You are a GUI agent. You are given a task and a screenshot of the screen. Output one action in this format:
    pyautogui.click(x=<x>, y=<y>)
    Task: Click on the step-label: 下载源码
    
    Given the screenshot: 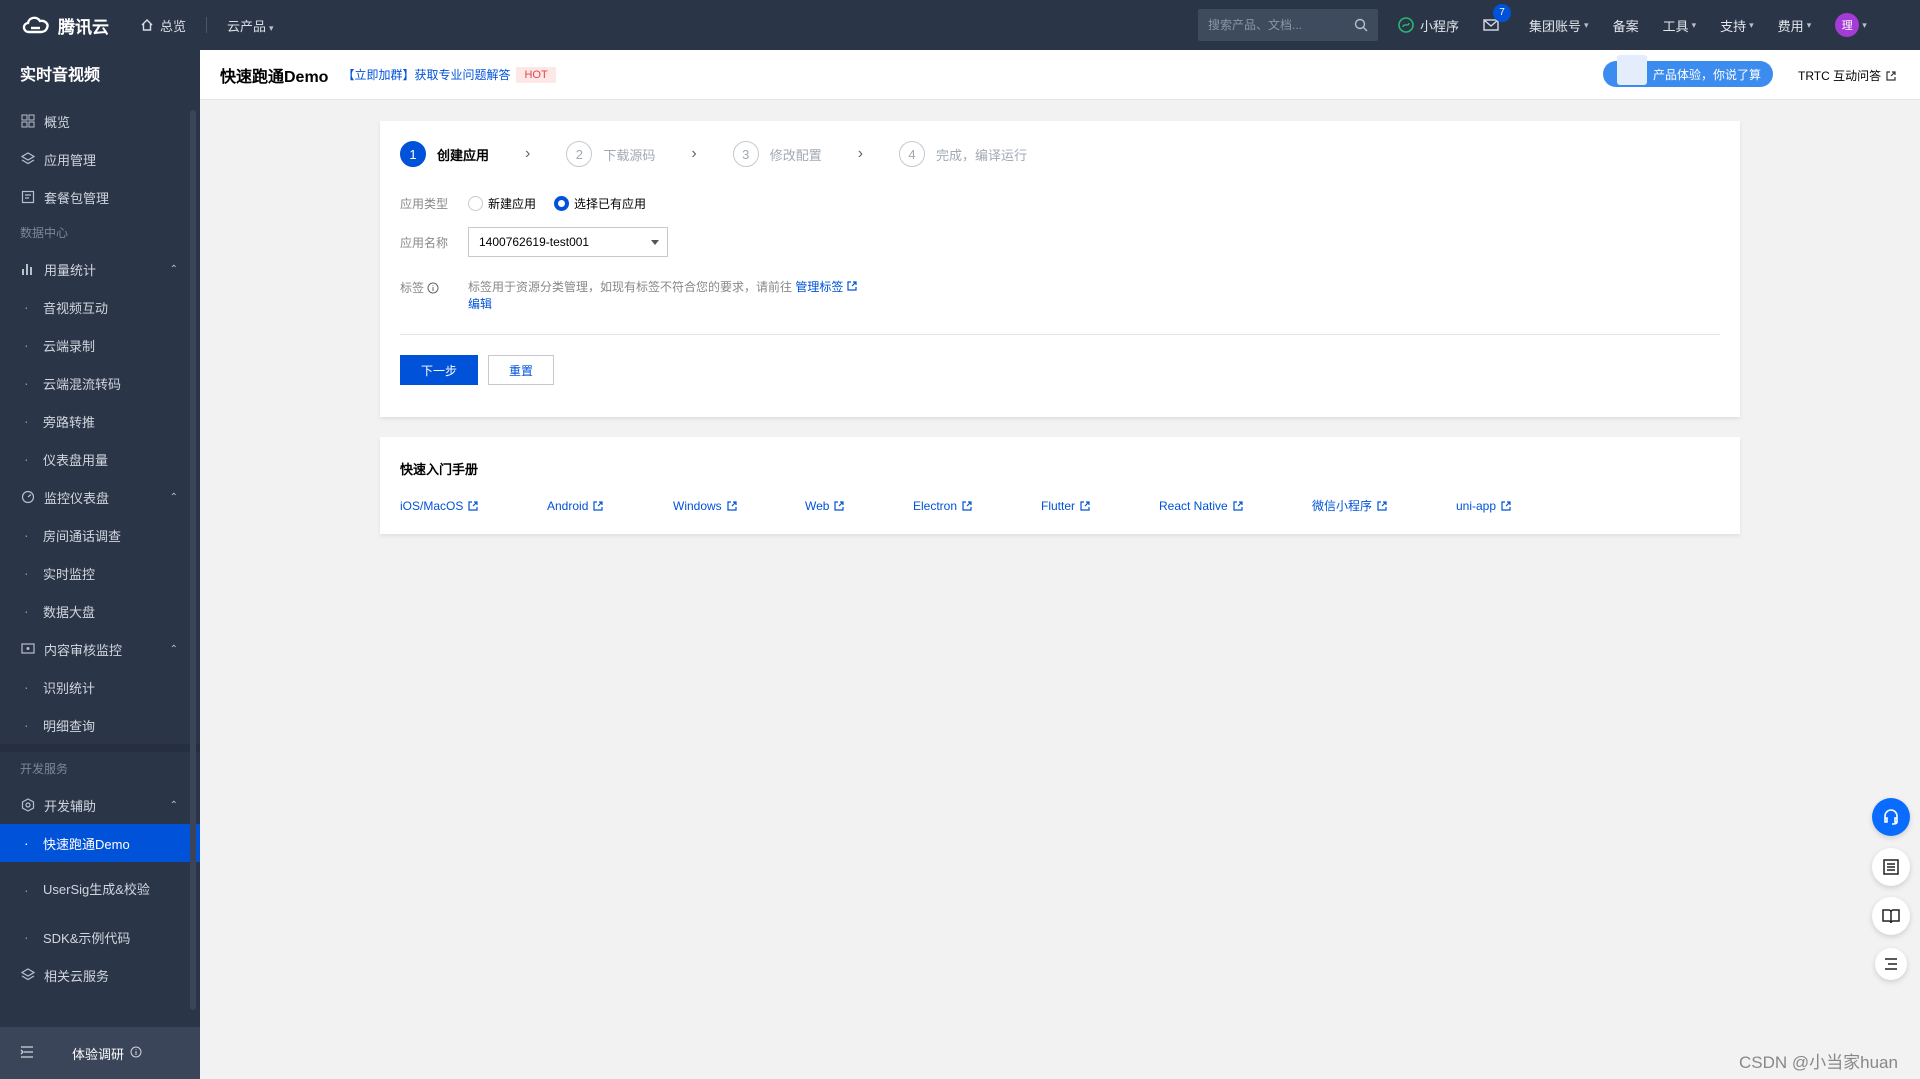 What is the action you would take?
    pyautogui.click(x=629, y=155)
    